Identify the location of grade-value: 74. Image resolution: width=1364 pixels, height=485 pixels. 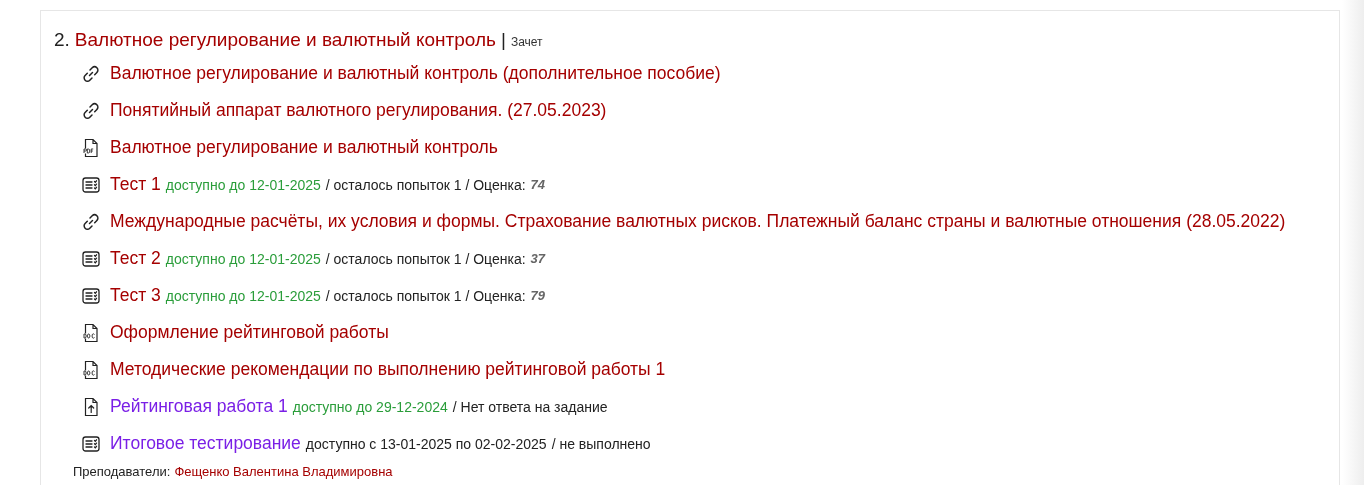
(538, 184).